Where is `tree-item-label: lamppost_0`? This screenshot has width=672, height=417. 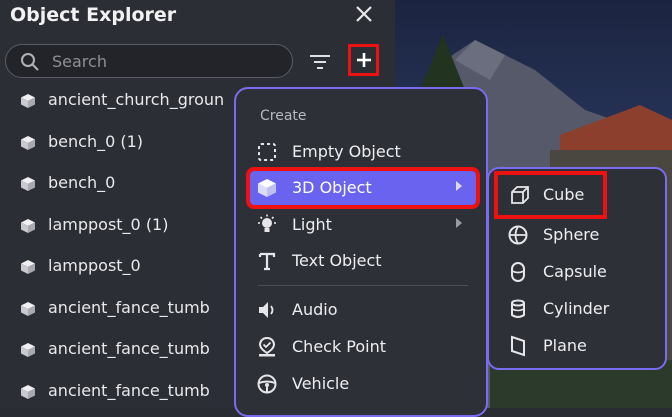
tree-item-label: lamppost_0 is located at coordinates (94, 265).